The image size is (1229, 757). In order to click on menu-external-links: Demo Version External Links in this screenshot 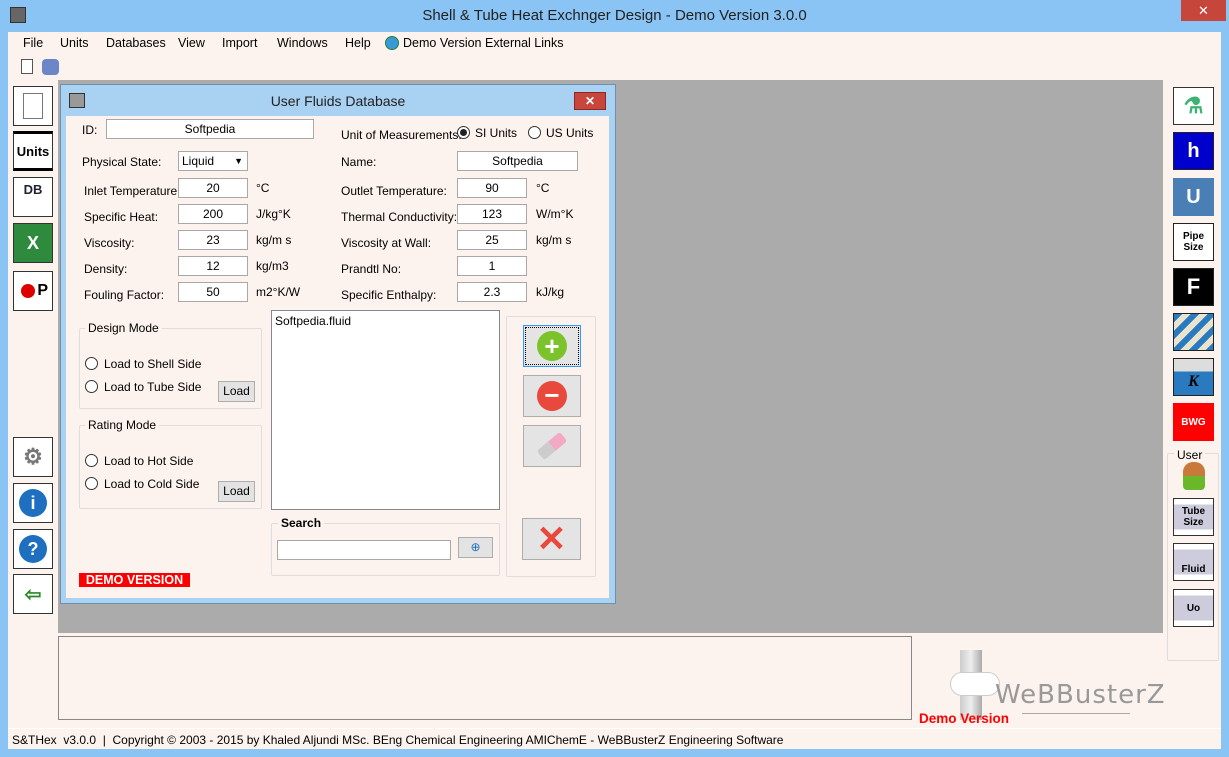, I will do `click(483, 43)`.